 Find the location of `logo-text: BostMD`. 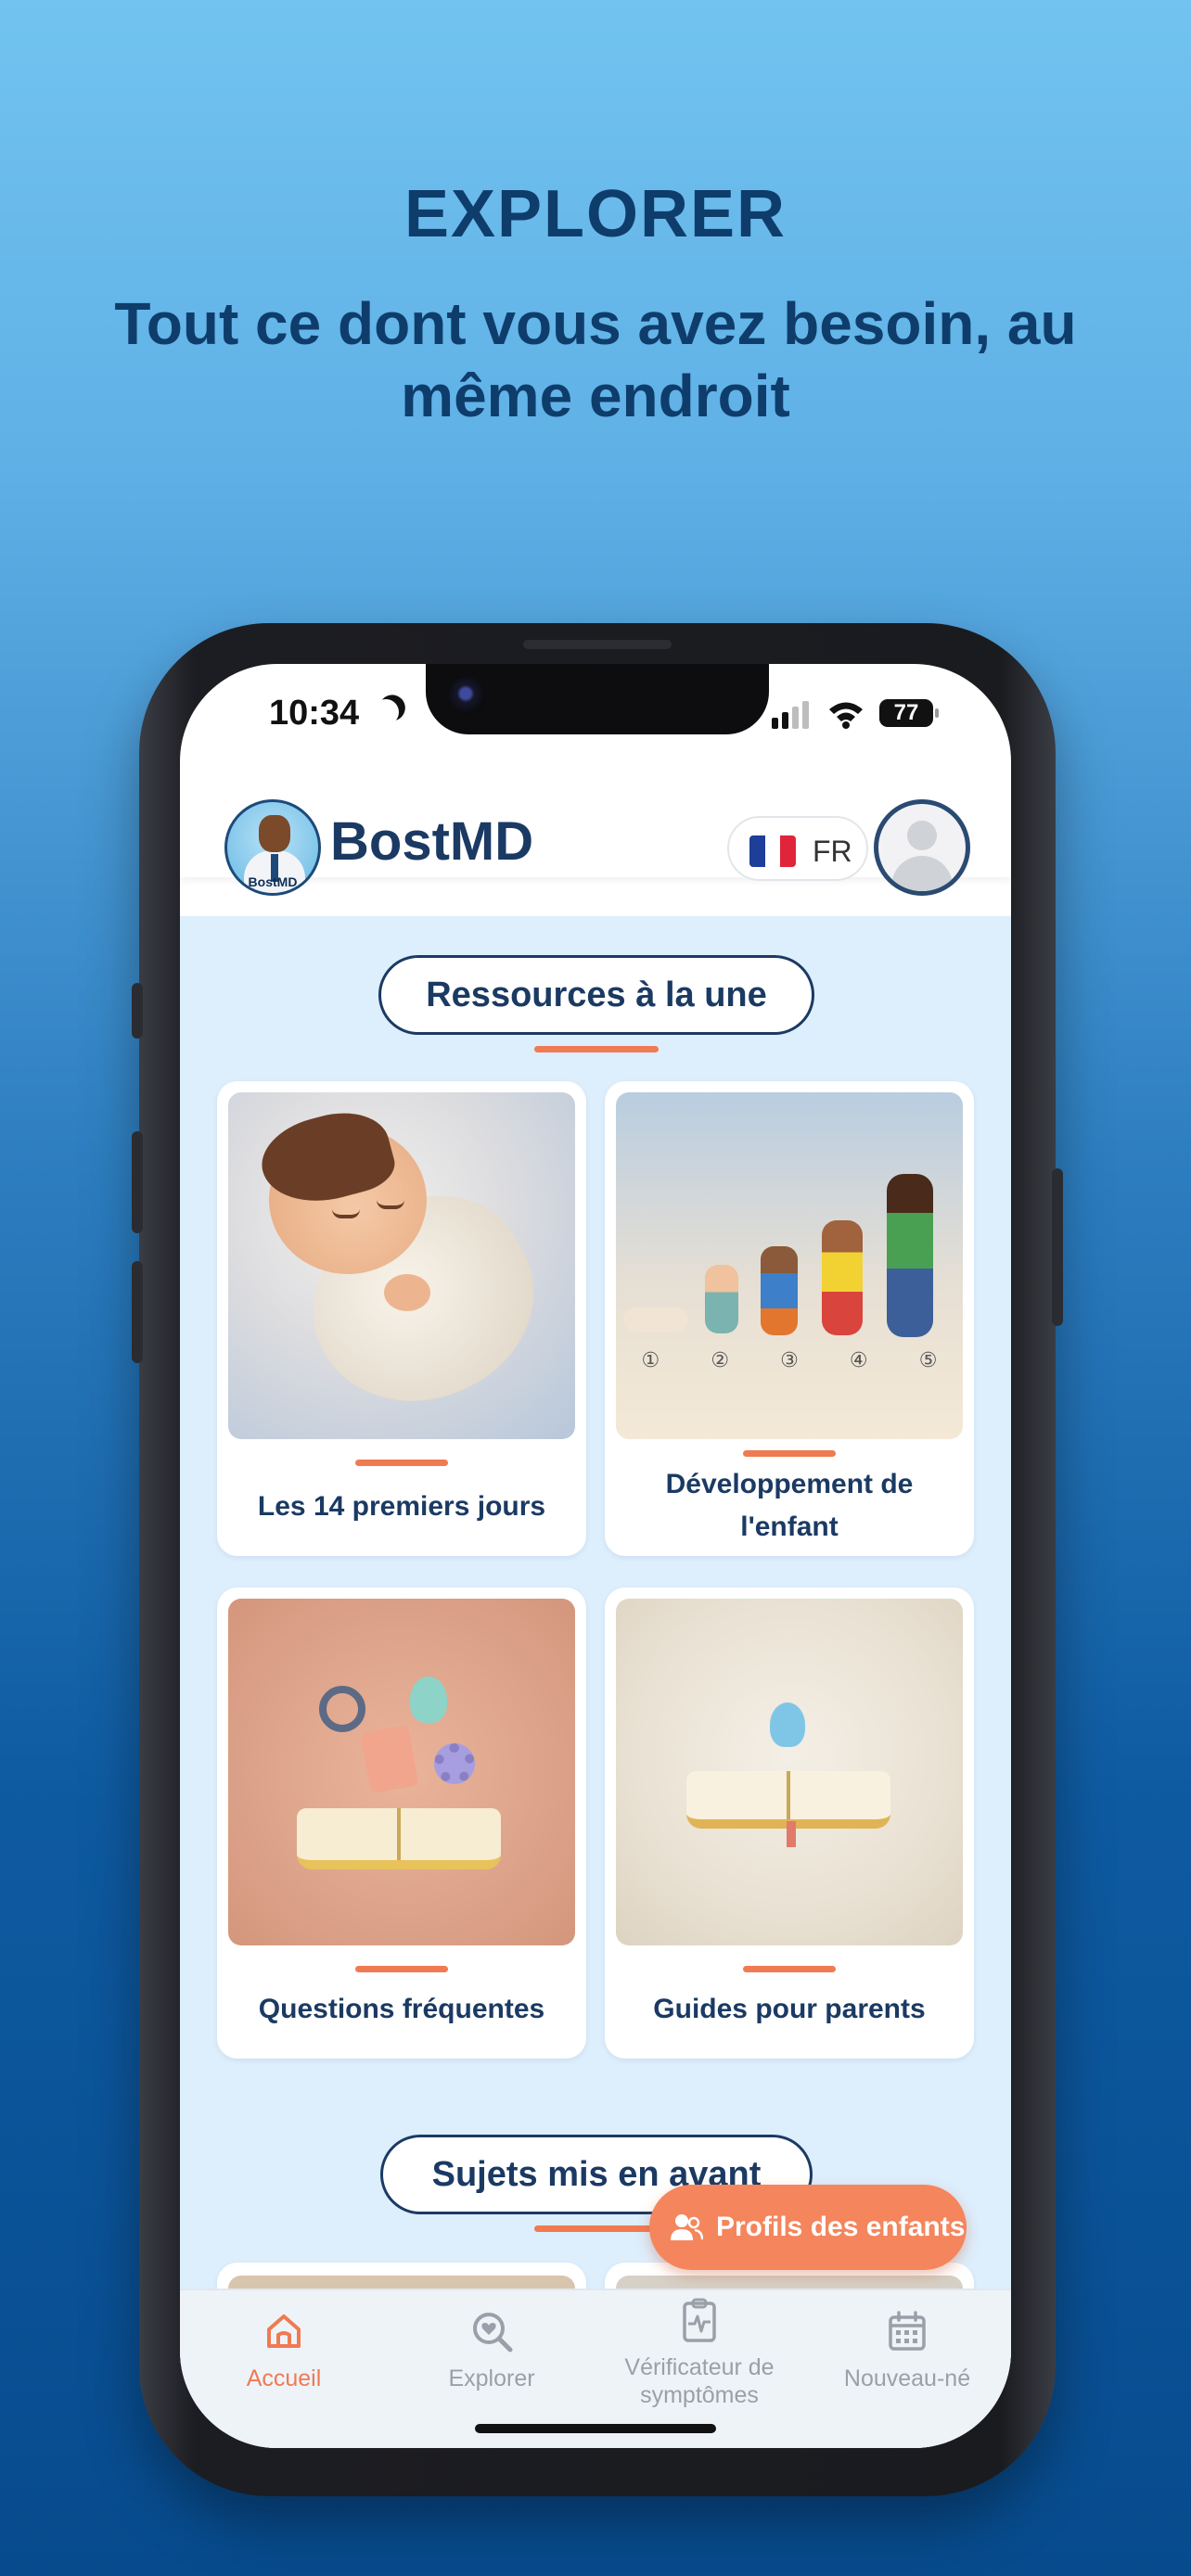

logo-text: BostMD is located at coordinates (273, 881).